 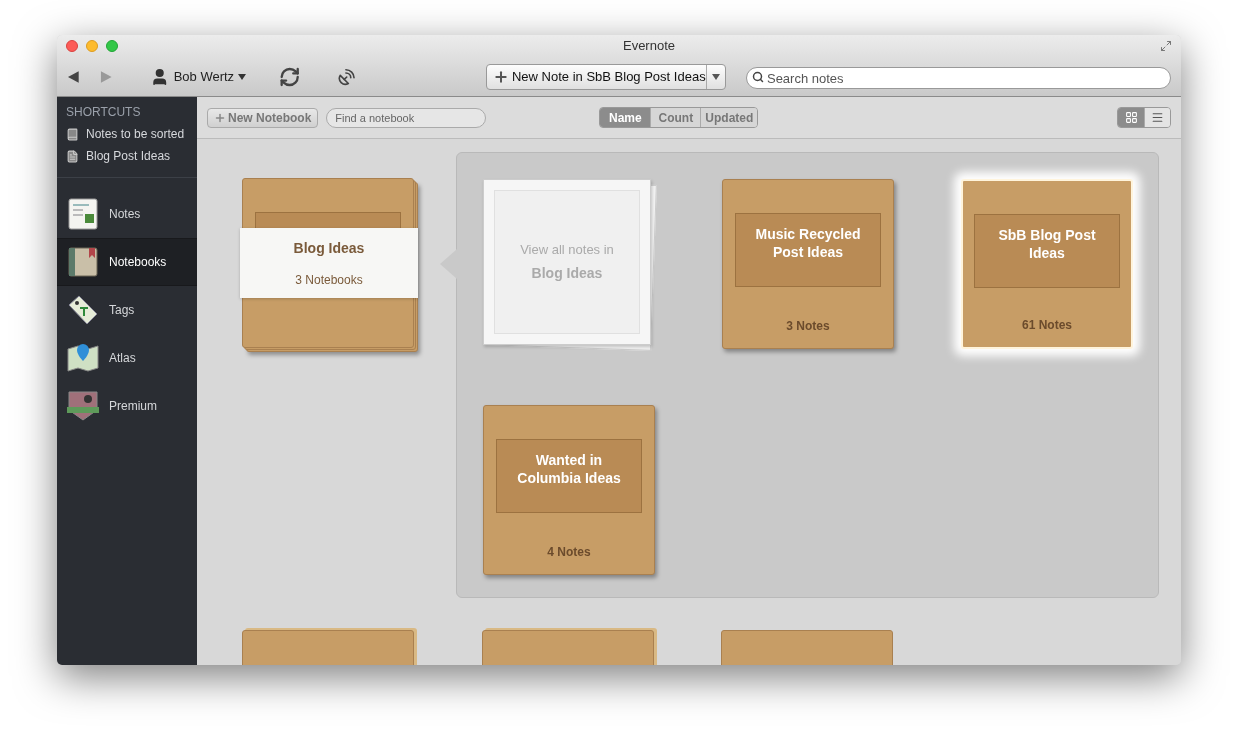 What do you see at coordinates (83, 358) in the screenshot?
I see `map-icon` at bounding box center [83, 358].